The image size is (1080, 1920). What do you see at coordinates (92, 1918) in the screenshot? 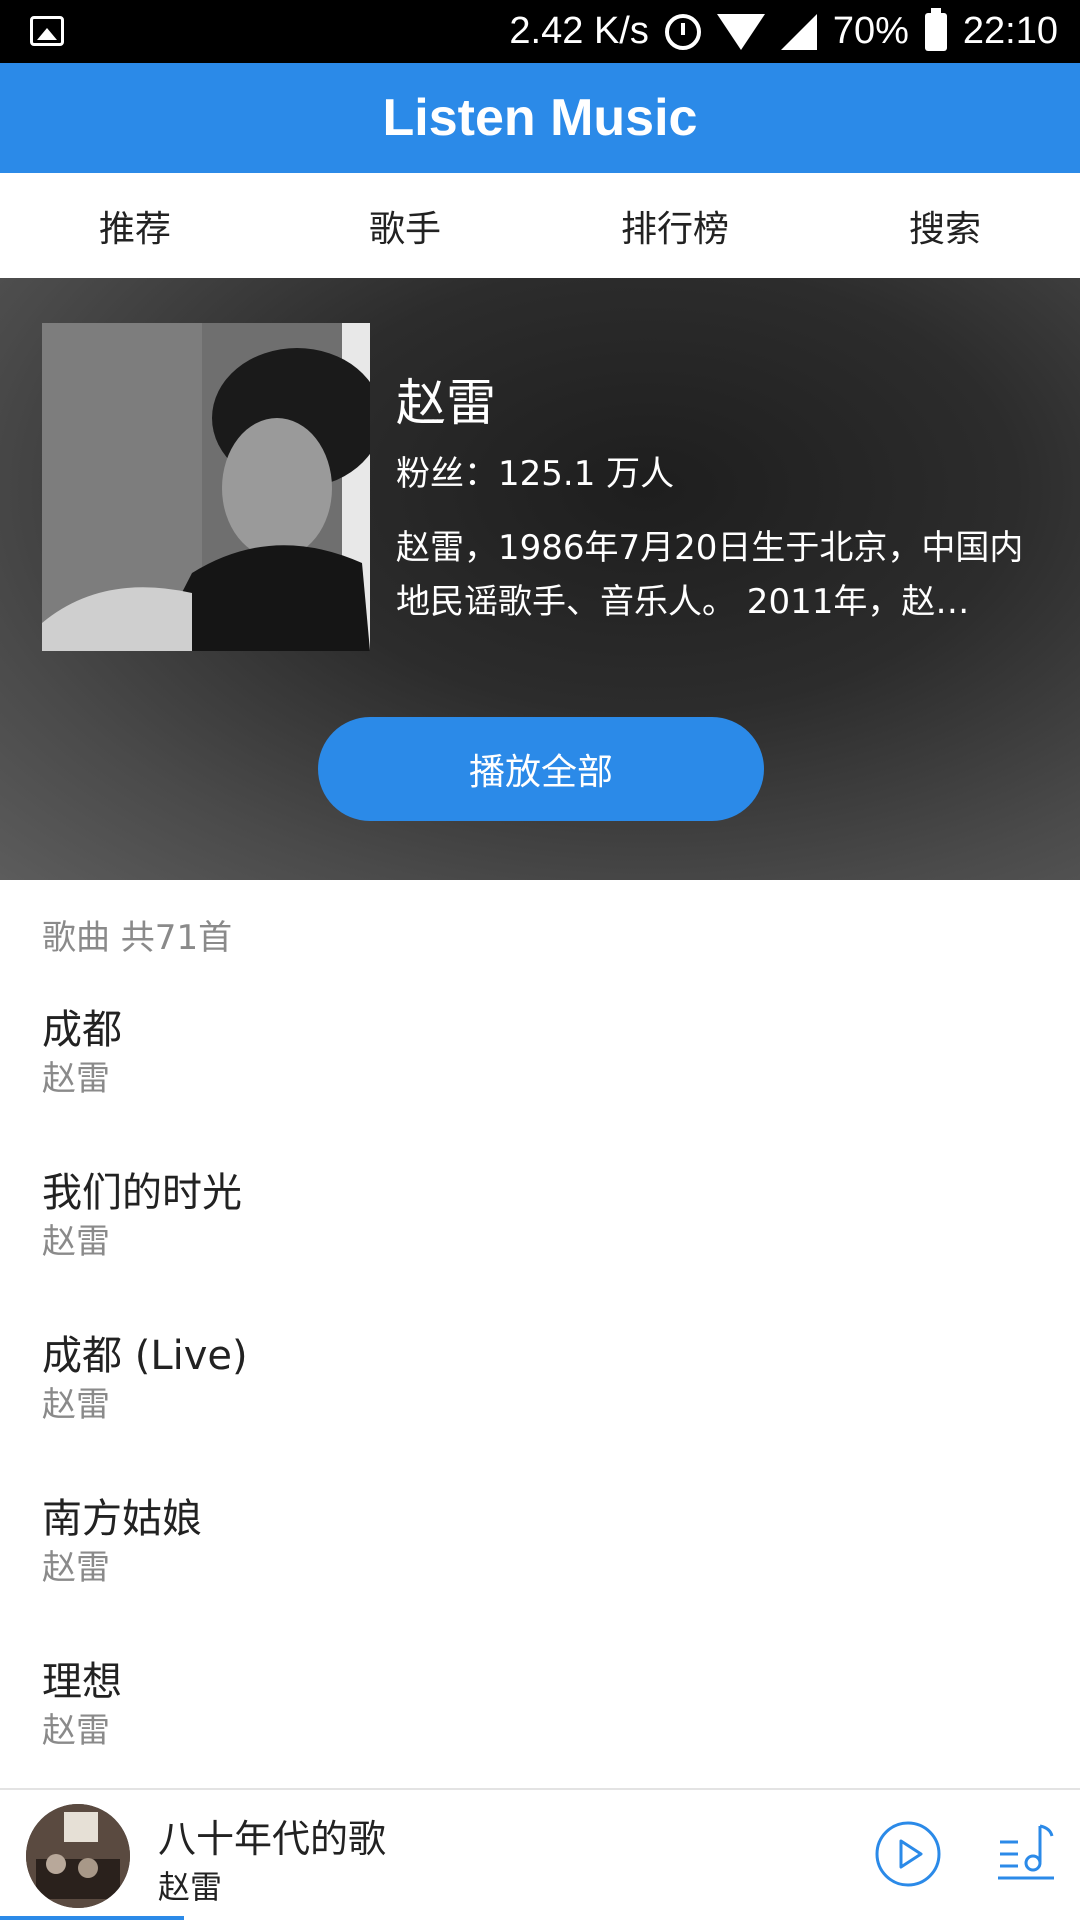
I see `playback-progress` at bounding box center [92, 1918].